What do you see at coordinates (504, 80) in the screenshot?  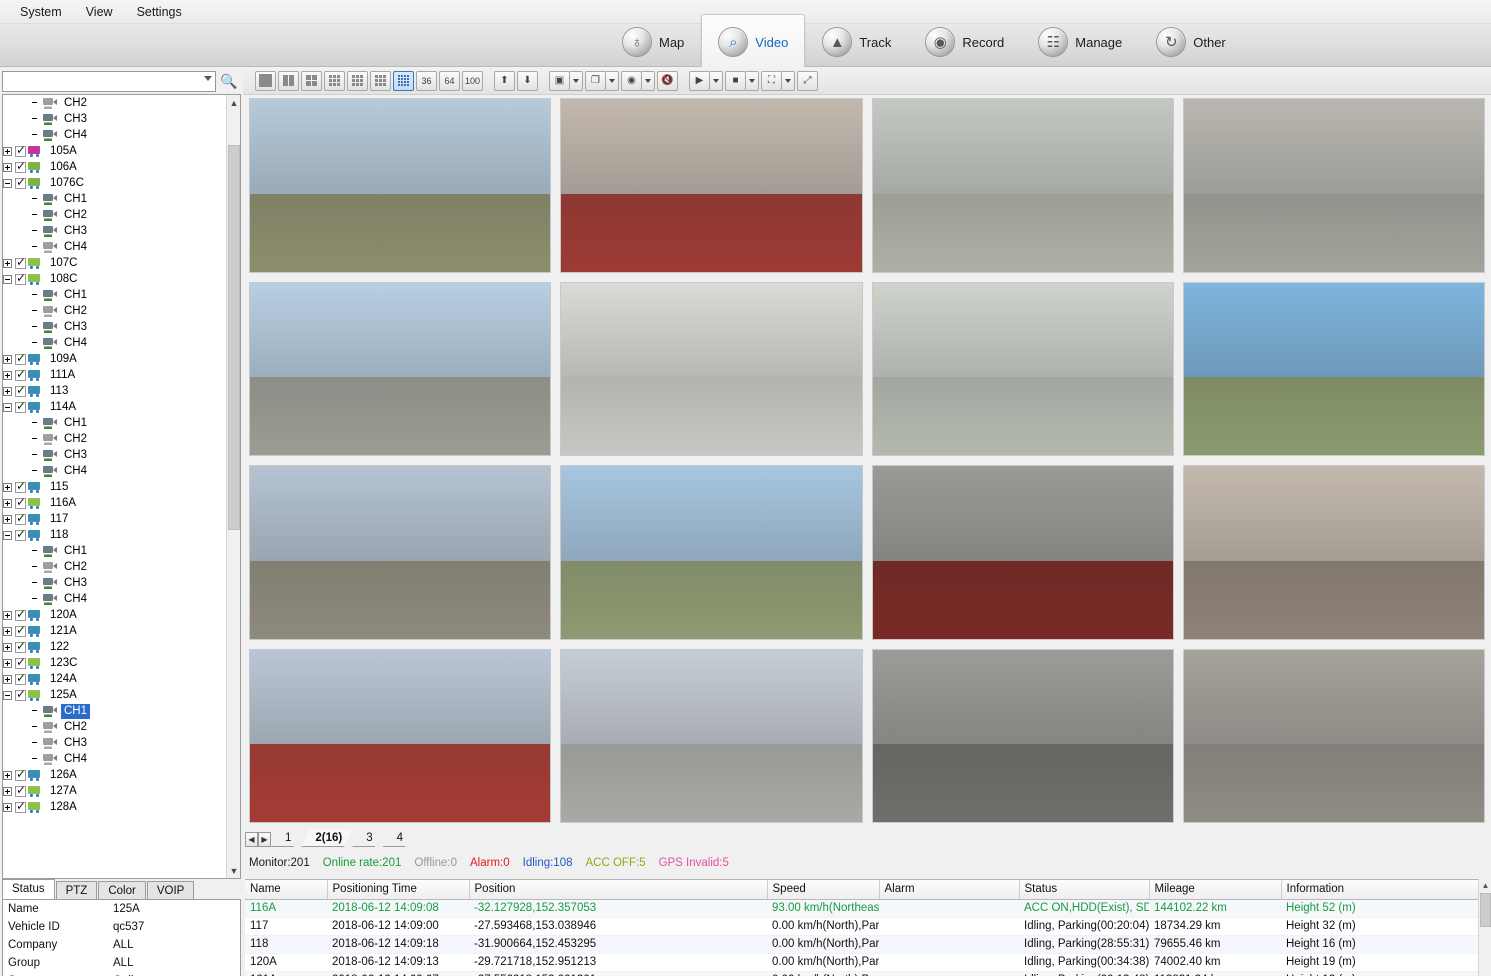 I see `page-up-button: ⬆` at bounding box center [504, 80].